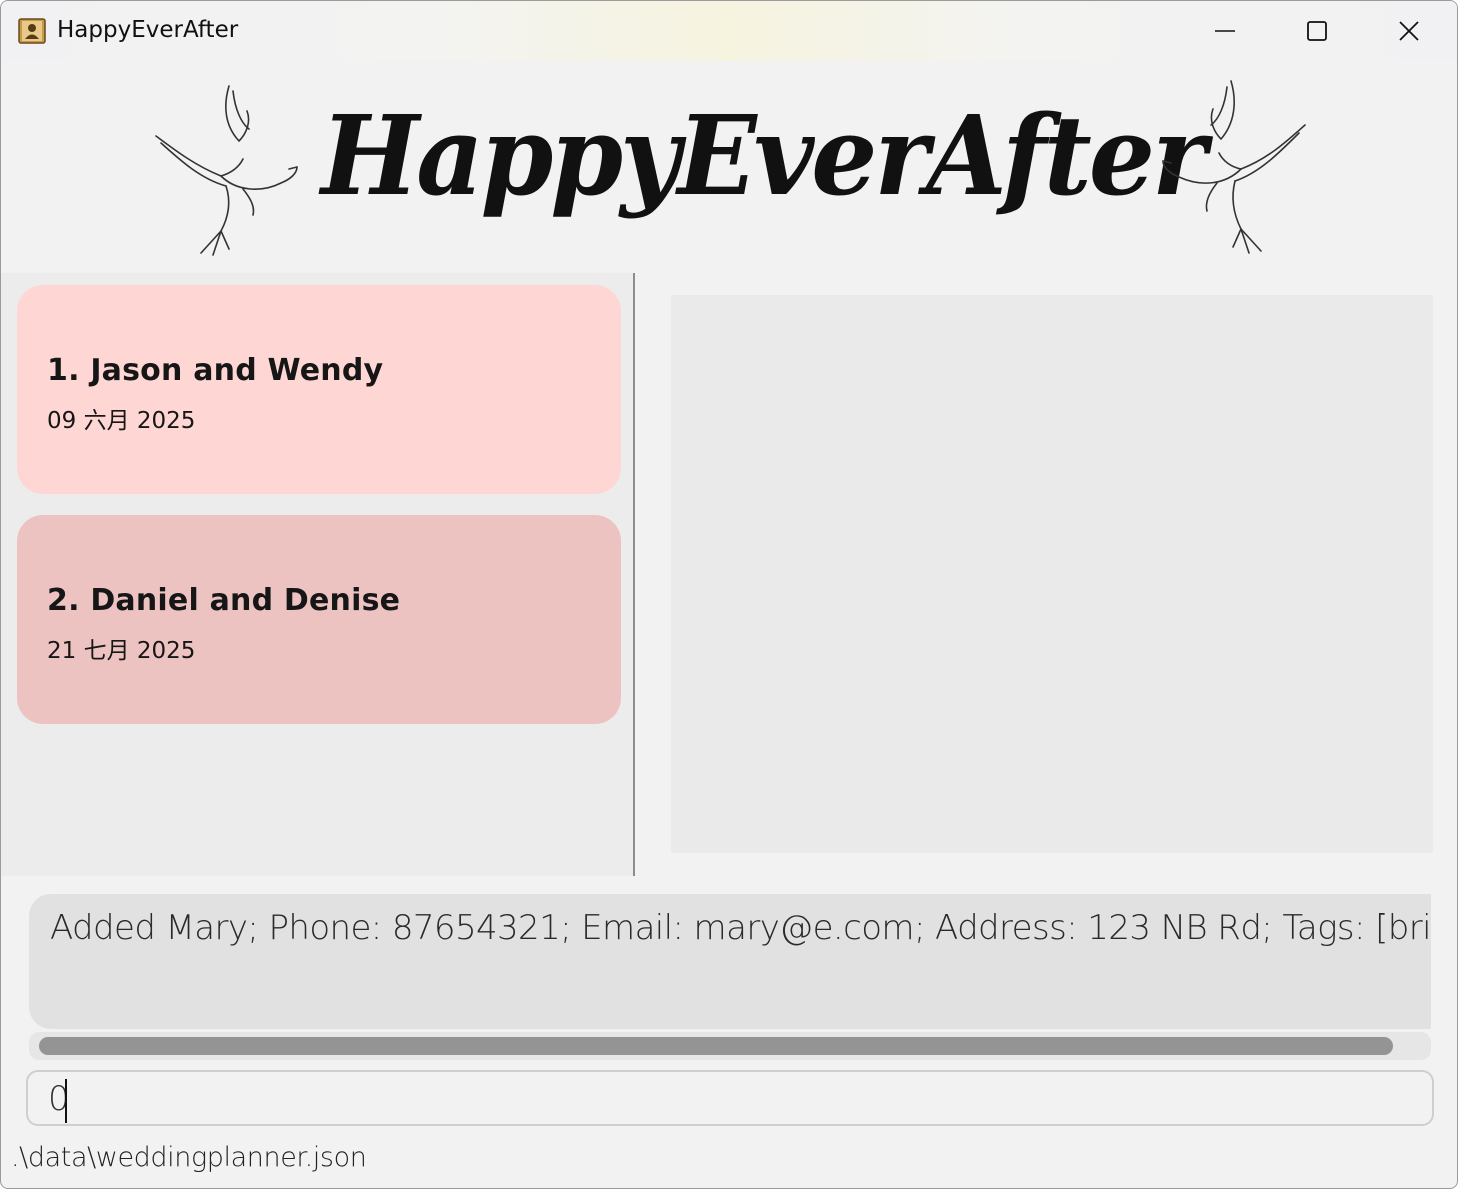 The image size is (1458, 1189). What do you see at coordinates (215, 370) in the screenshot?
I see `wedding-name: 1. Jason and Wendy` at bounding box center [215, 370].